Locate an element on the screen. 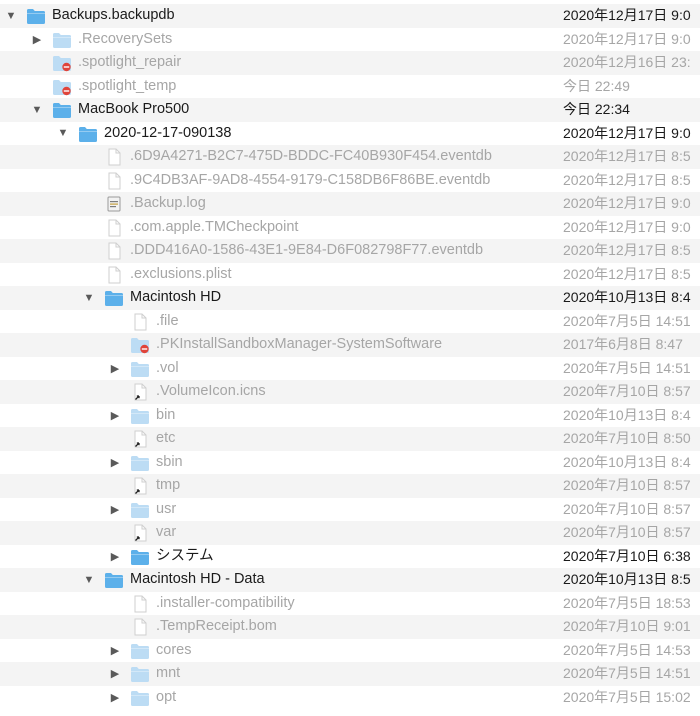  list-item: ▶ cores 2020年7月5日 14:53 is located at coordinates (350, 651).